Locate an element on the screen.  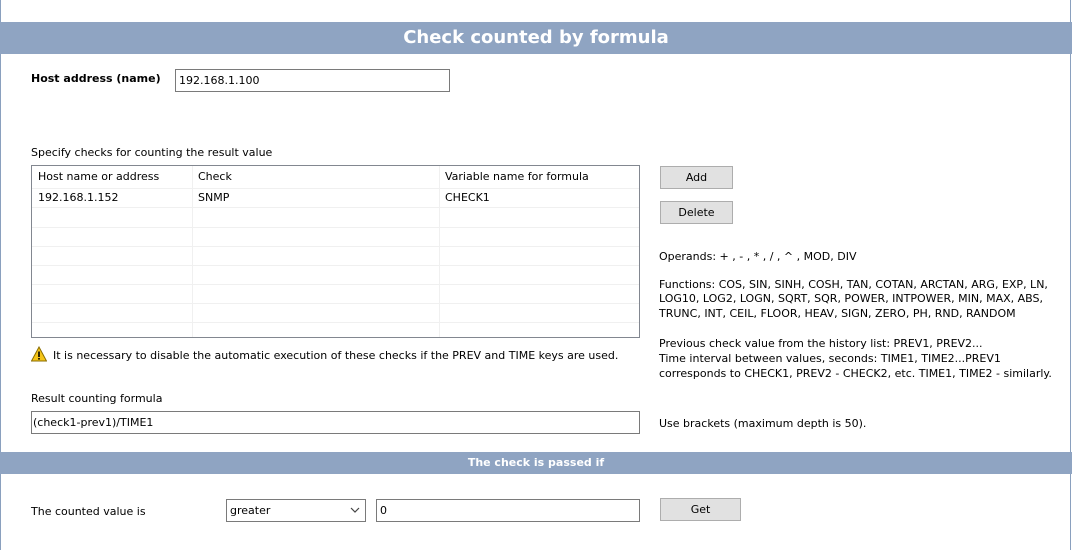
comparison-selected-value: greater is located at coordinates (250, 510).